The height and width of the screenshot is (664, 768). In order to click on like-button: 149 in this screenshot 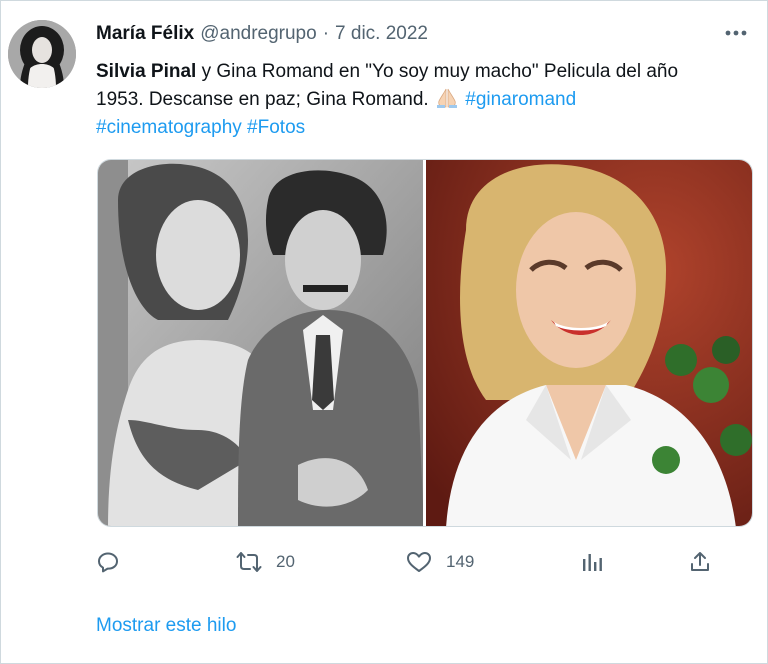, I will do `click(440, 562)`.